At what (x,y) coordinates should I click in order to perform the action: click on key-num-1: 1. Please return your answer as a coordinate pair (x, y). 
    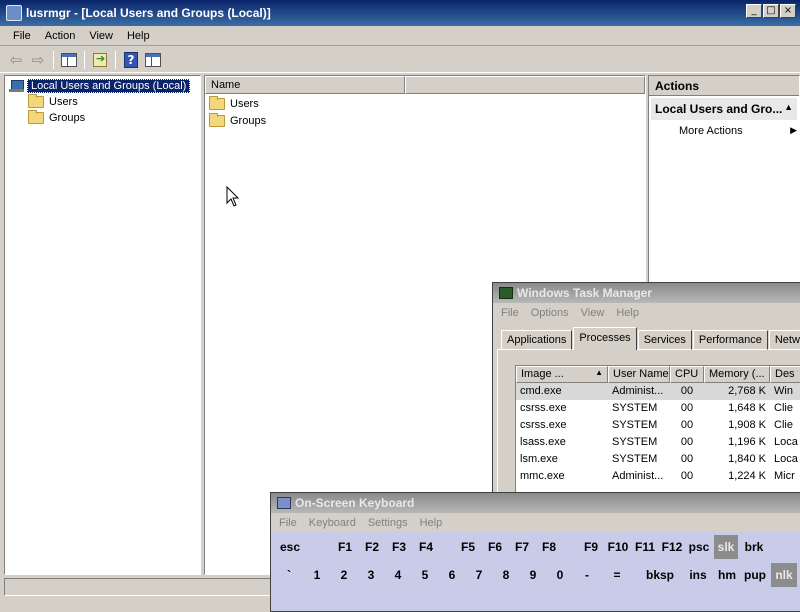
    Looking at the image, I should click on (317, 575).